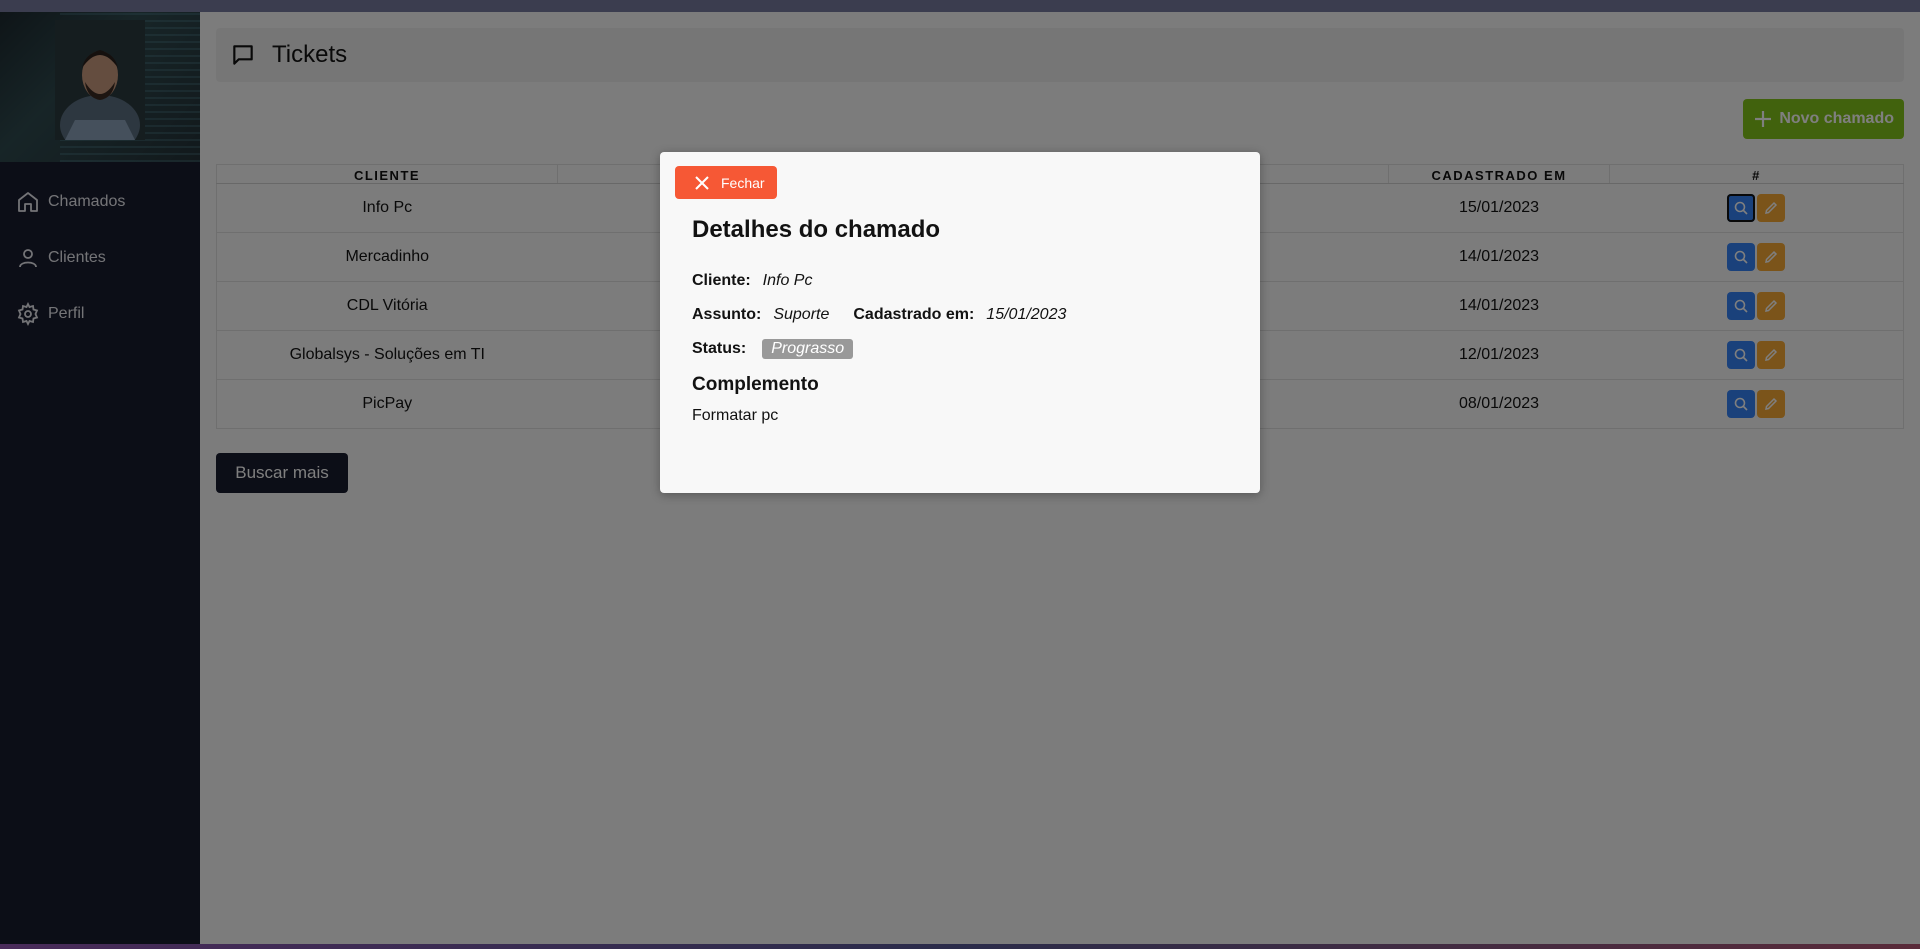  Describe the element at coordinates (702, 182) in the screenshot. I see `close-icon` at that location.